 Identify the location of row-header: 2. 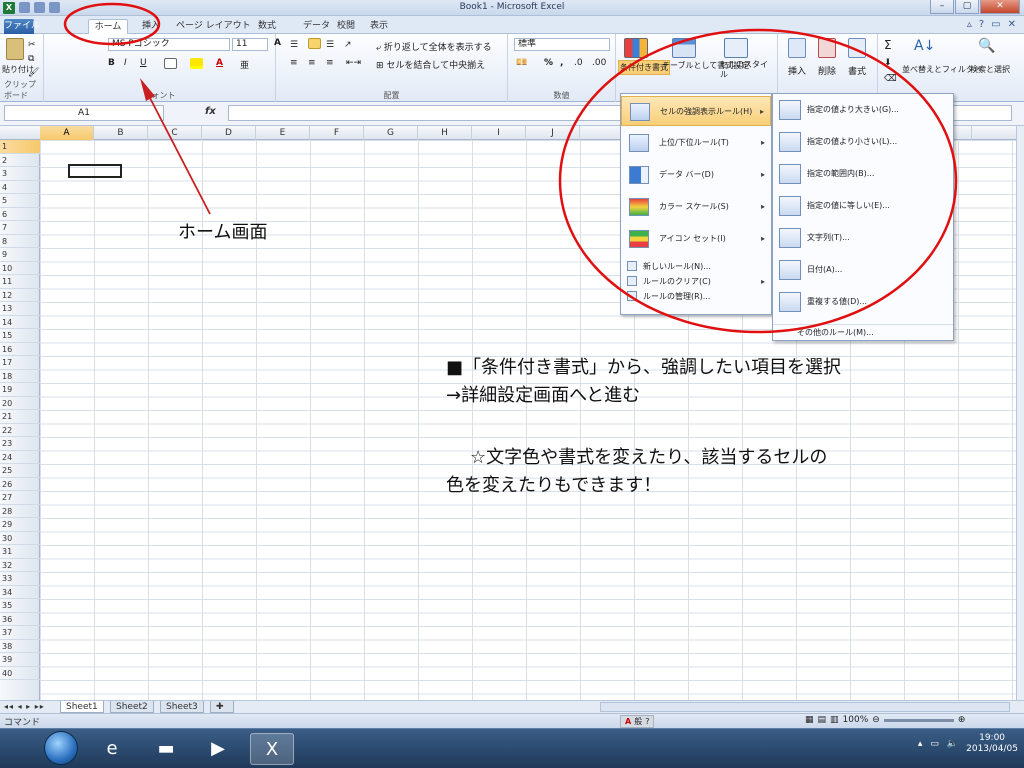
(20, 160).